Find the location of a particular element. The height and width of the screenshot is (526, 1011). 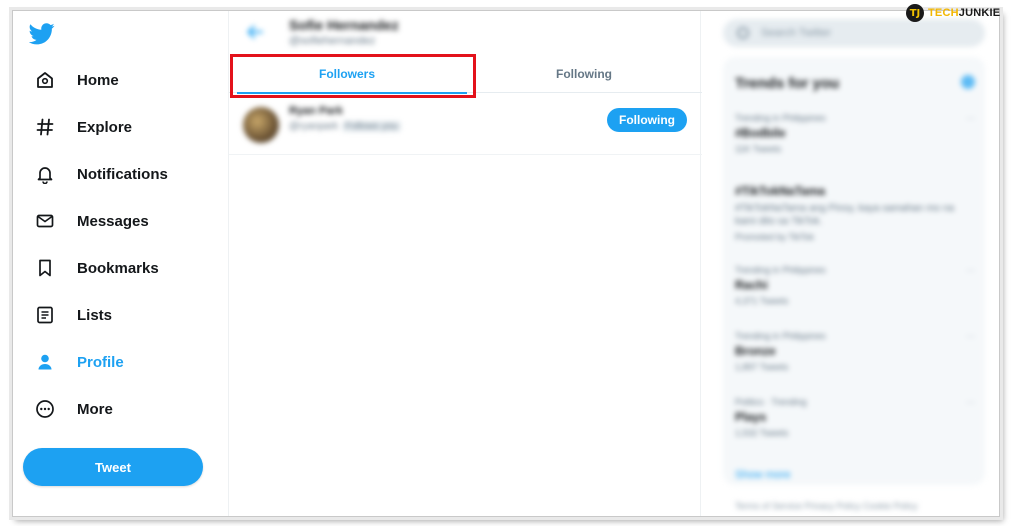

bookmark-icon is located at coordinates (45, 268).